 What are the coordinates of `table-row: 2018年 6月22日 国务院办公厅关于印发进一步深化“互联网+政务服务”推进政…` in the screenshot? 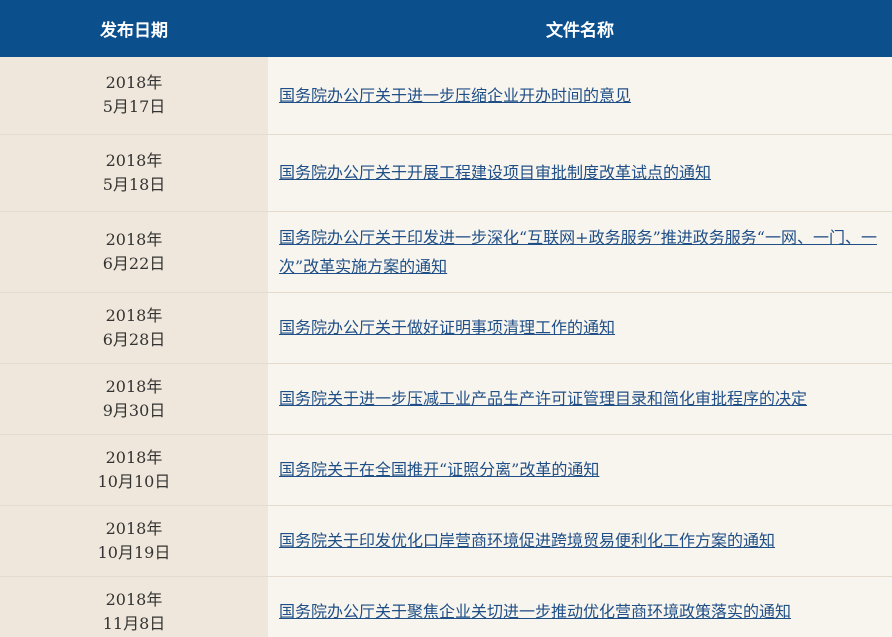 It's located at (446, 252).